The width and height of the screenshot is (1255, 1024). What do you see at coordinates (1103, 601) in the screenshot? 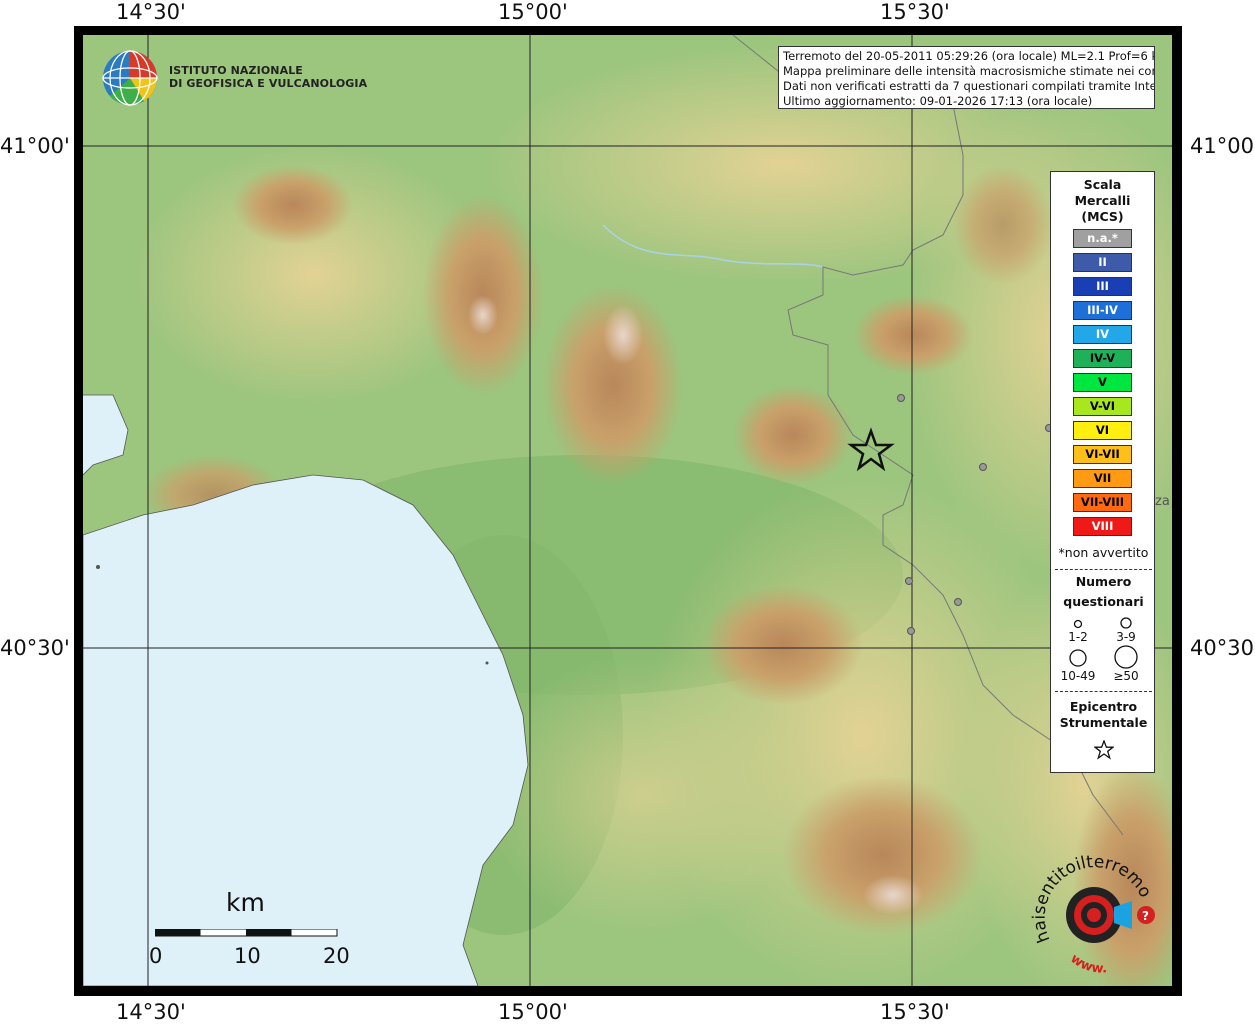
I see `questionnaires-title-2: questionari` at bounding box center [1103, 601].